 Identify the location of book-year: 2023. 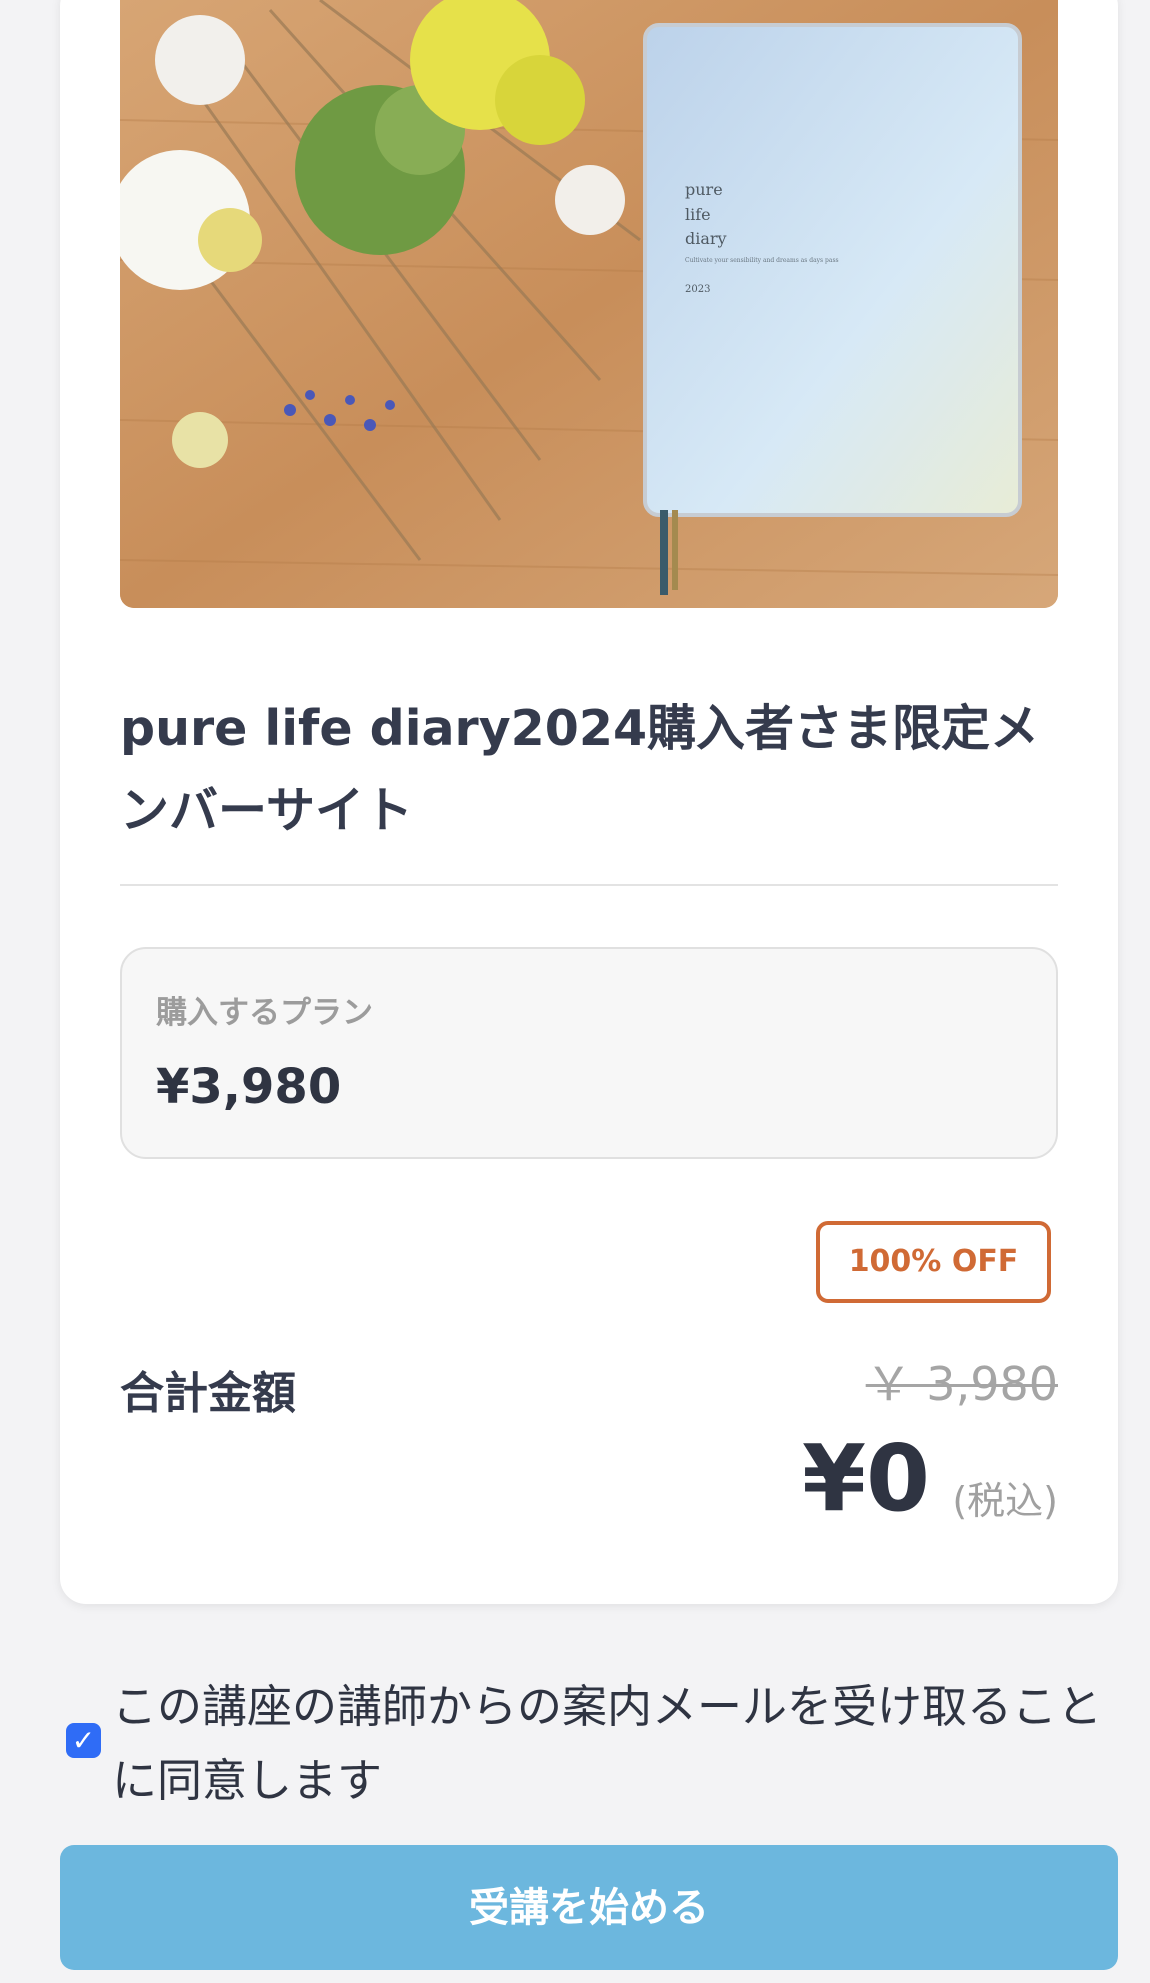
(697, 289).